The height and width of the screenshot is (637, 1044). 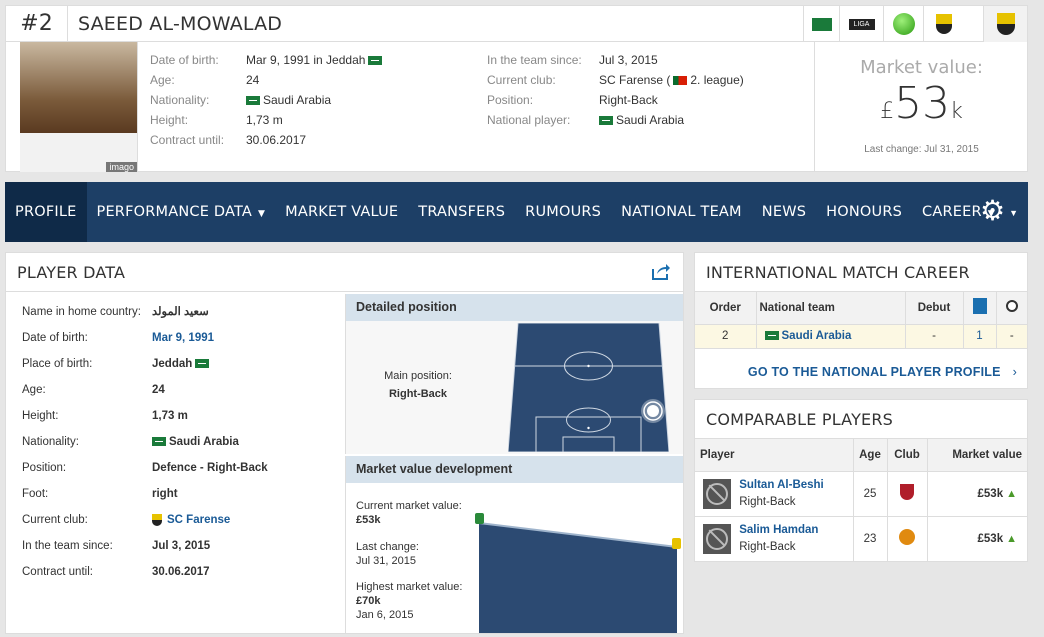 I want to click on appearances-icon, so click(x=980, y=308).